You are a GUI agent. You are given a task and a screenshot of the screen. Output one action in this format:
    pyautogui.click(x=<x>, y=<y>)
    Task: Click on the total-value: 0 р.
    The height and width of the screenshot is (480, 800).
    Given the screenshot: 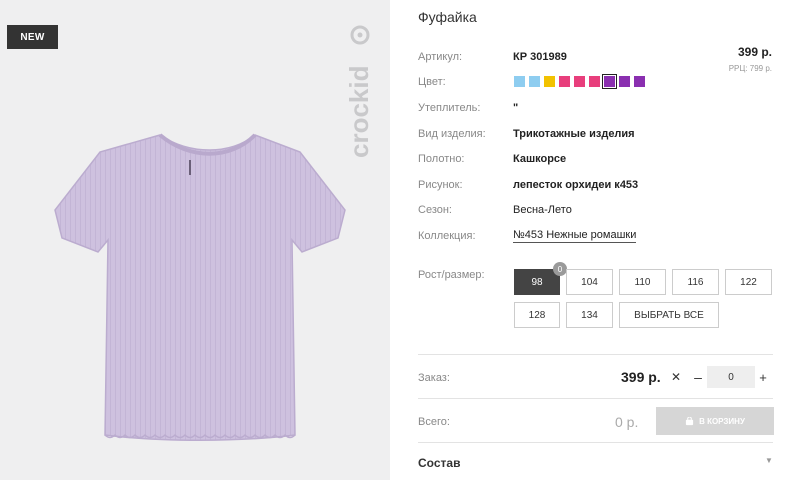 What is the action you would take?
    pyautogui.click(x=627, y=422)
    